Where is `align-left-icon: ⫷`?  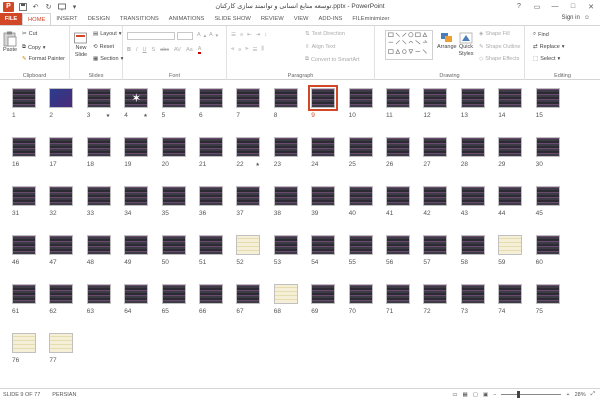
align-left-icon: ⫷ is located at coordinates (232, 49).